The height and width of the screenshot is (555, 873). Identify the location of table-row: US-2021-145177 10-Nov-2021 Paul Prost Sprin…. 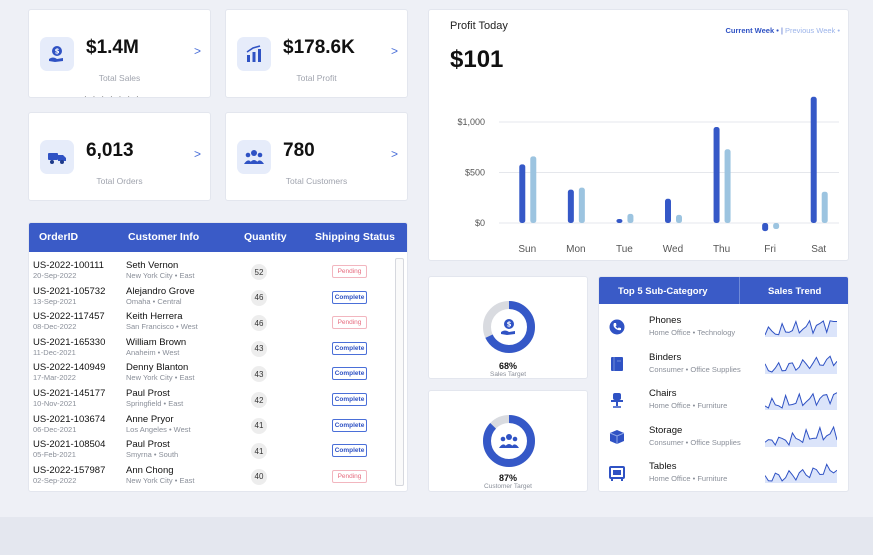
(218, 401).